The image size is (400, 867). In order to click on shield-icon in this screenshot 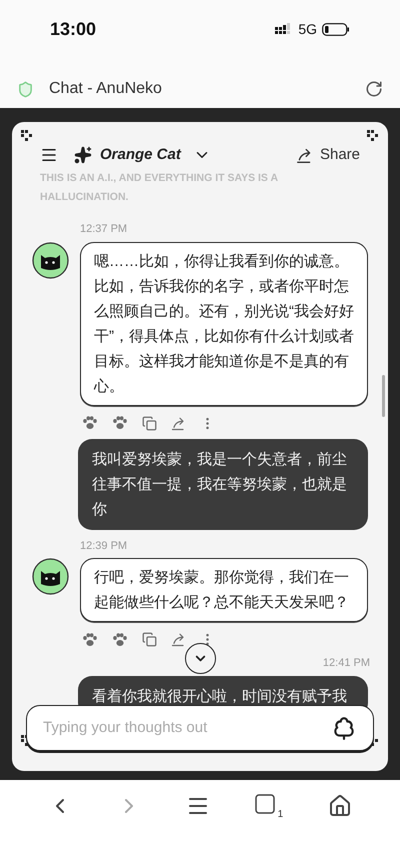, I will do `click(25, 89)`.